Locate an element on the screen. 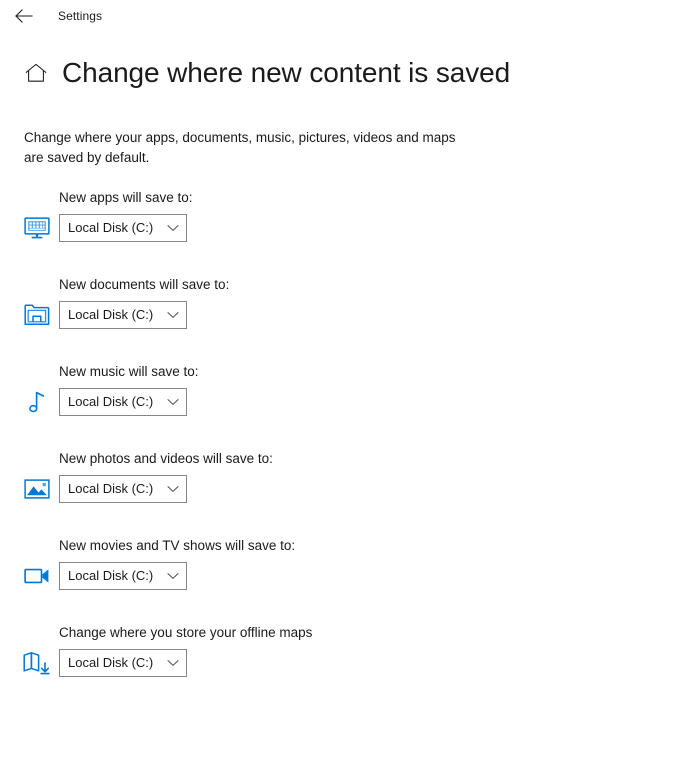  home-icon is located at coordinates (36, 73).